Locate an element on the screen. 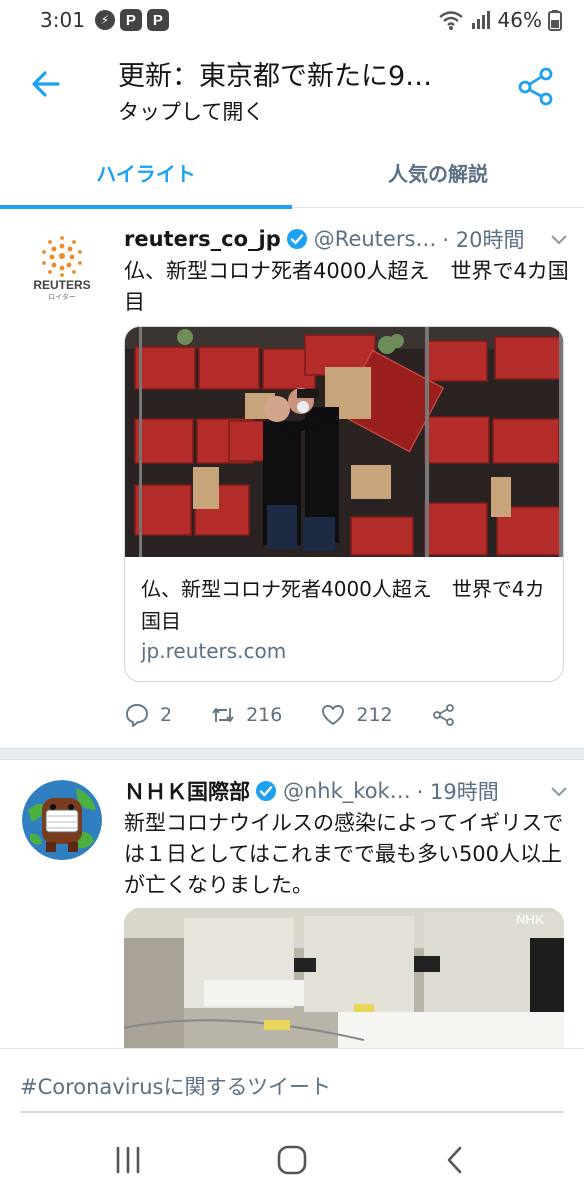 This screenshot has height=1200, width=584. tweet-actions: 2 216 212 is located at coordinates (344, 715).